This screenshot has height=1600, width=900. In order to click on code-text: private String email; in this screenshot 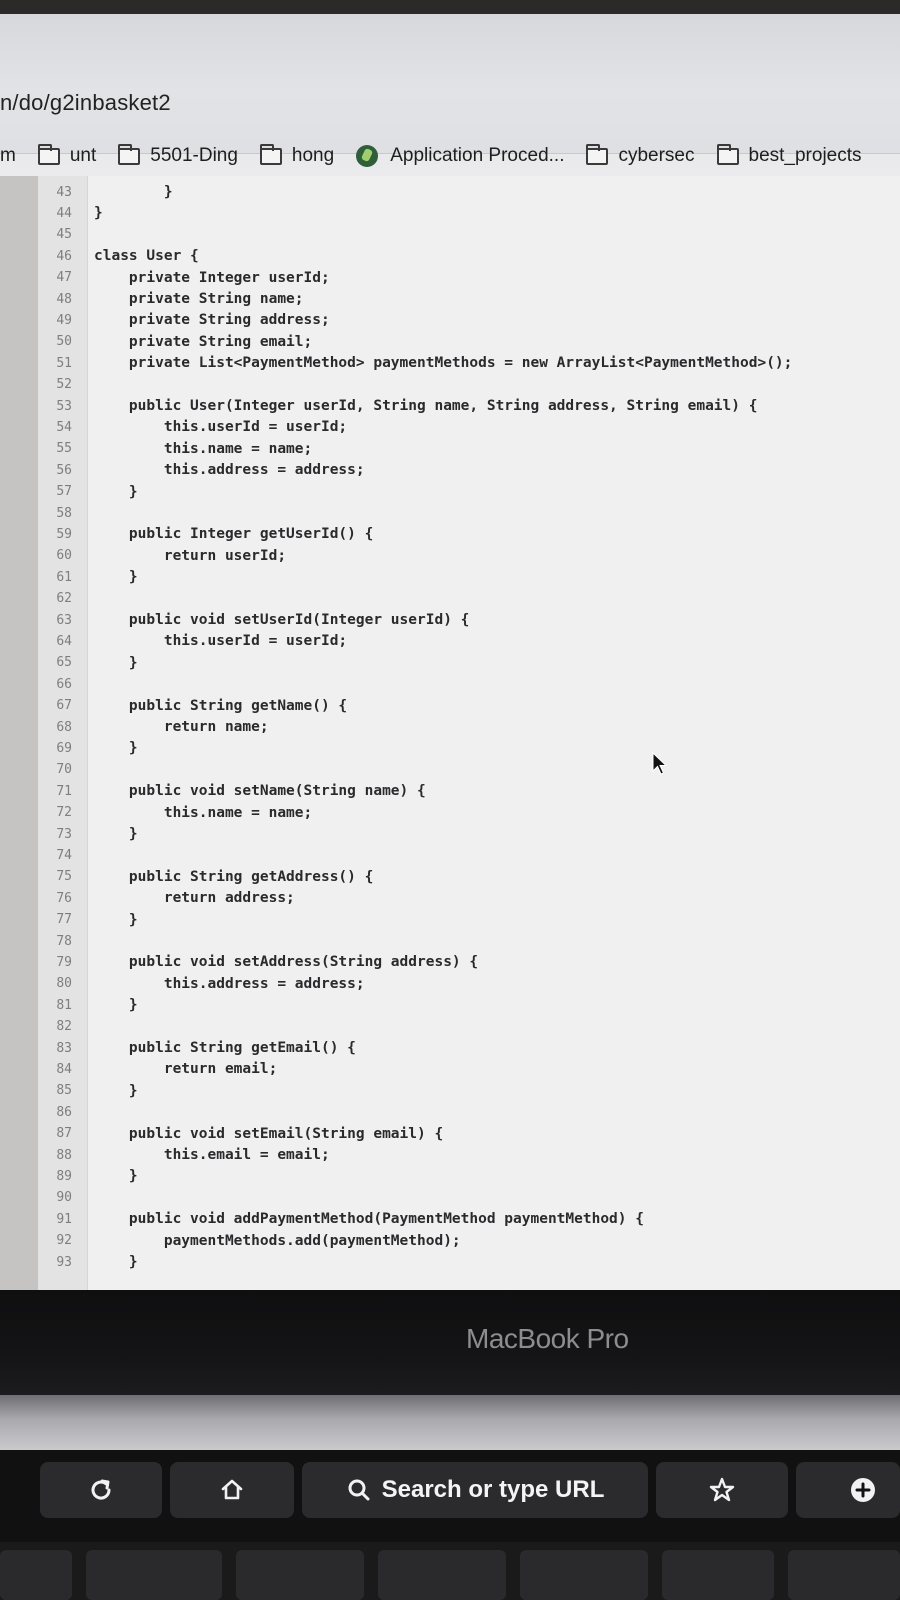, I will do `click(203, 341)`.